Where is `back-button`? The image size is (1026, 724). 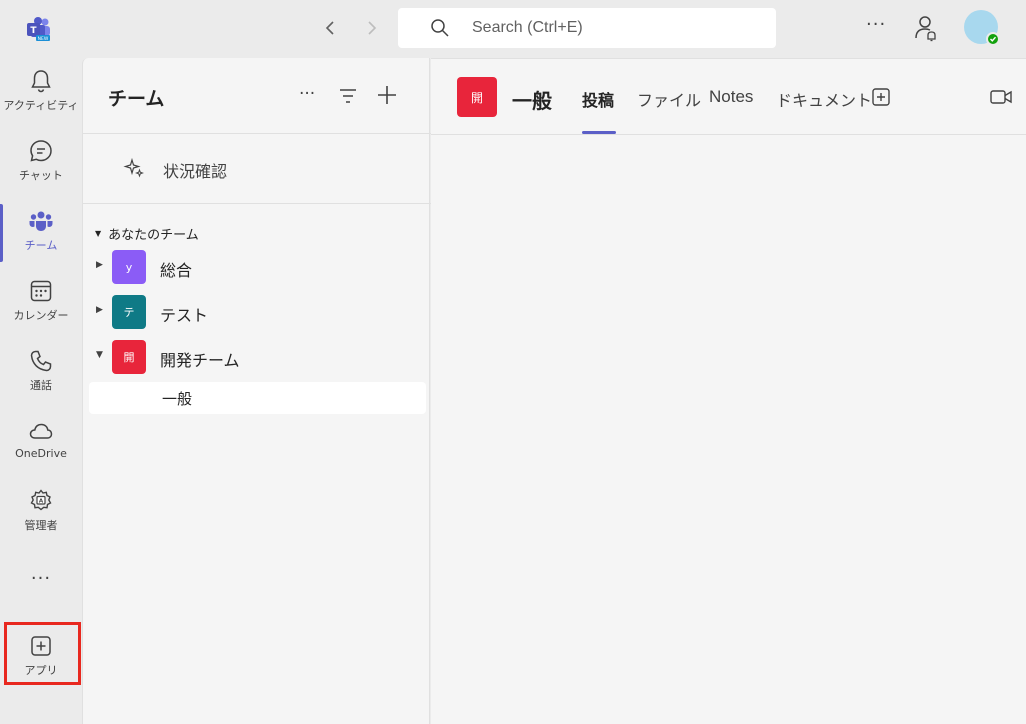 back-button is located at coordinates (330, 28).